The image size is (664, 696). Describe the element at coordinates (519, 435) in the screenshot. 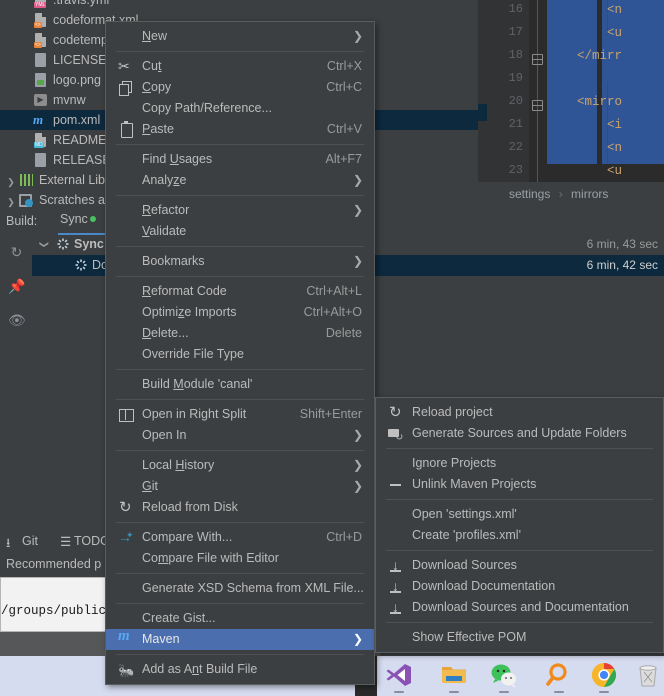

I see `menu-item-generate-sources-and-update-folders: Generate Sources and Update Folders` at that location.